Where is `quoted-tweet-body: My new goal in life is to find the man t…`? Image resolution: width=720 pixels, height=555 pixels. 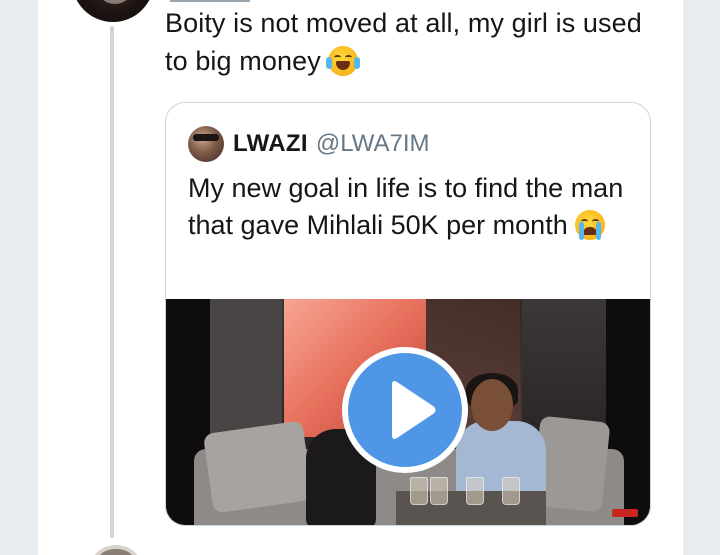
quoted-tweet-body: My new goal in life is to find the man t… is located at coordinates (406, 206).